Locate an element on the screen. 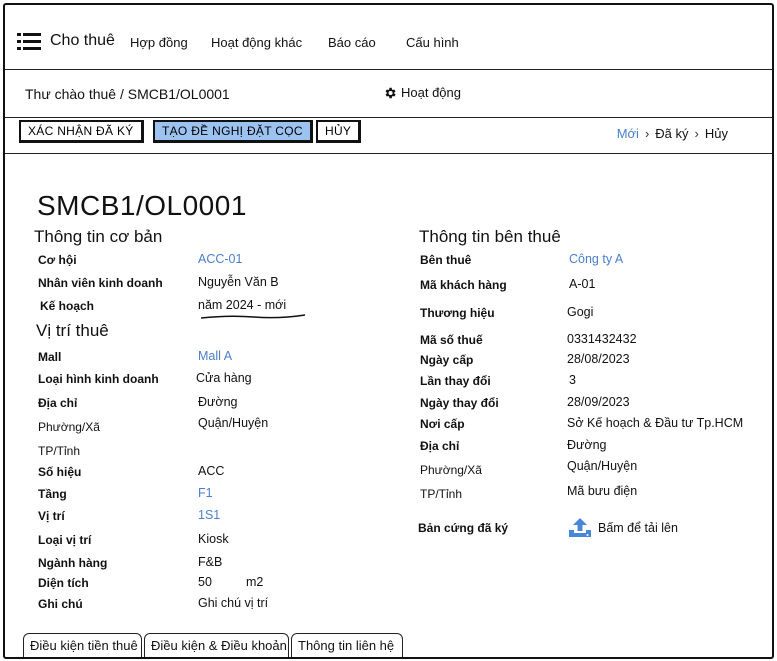 The image size is (777, 661). biz-type-label: Loại hình kinh doanh is located at coordinates (98, 379).